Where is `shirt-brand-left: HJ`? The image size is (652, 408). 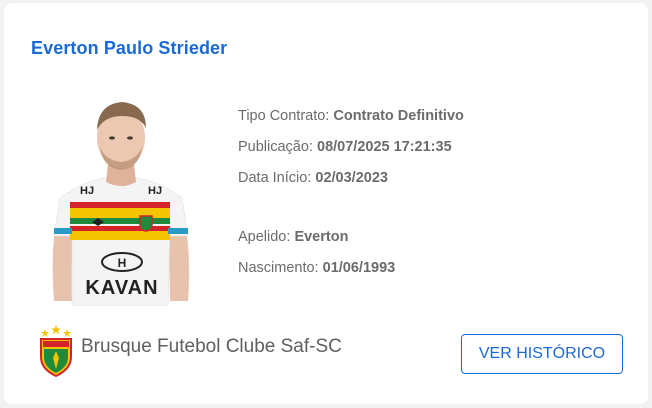
shirt-brand-left: HJ is located at coordinates (87, 191).